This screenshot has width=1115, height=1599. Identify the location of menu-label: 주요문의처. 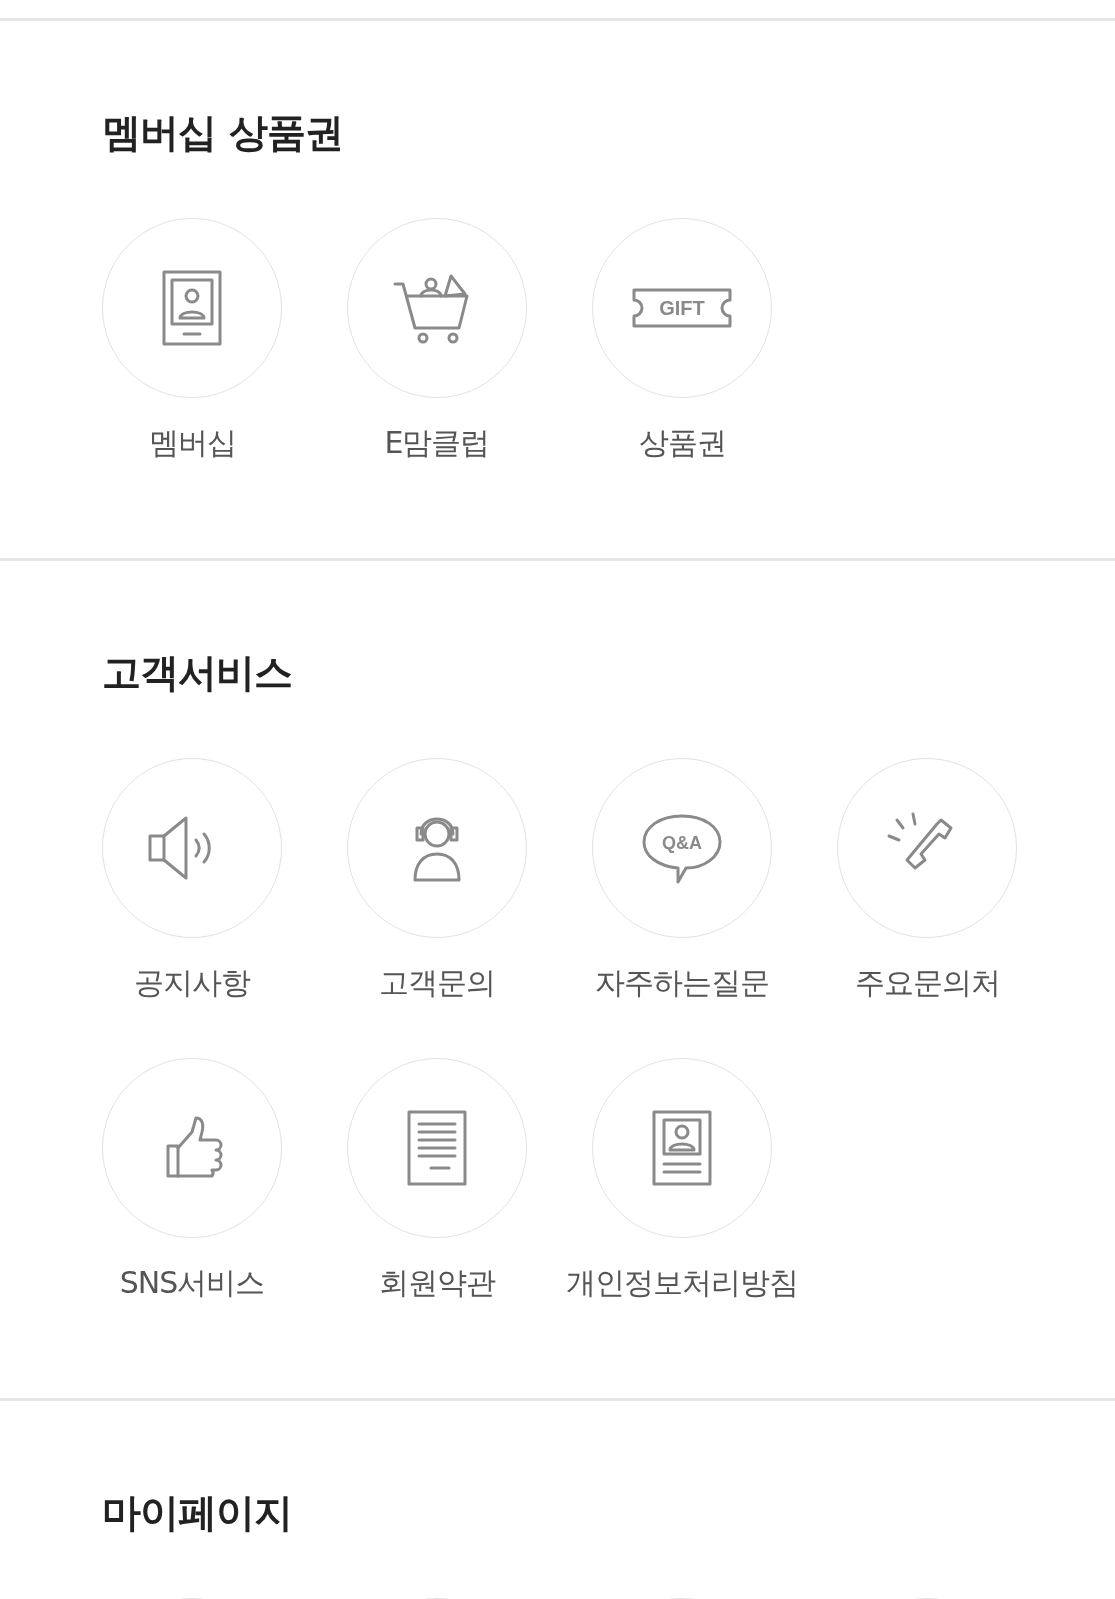
(927, 983).